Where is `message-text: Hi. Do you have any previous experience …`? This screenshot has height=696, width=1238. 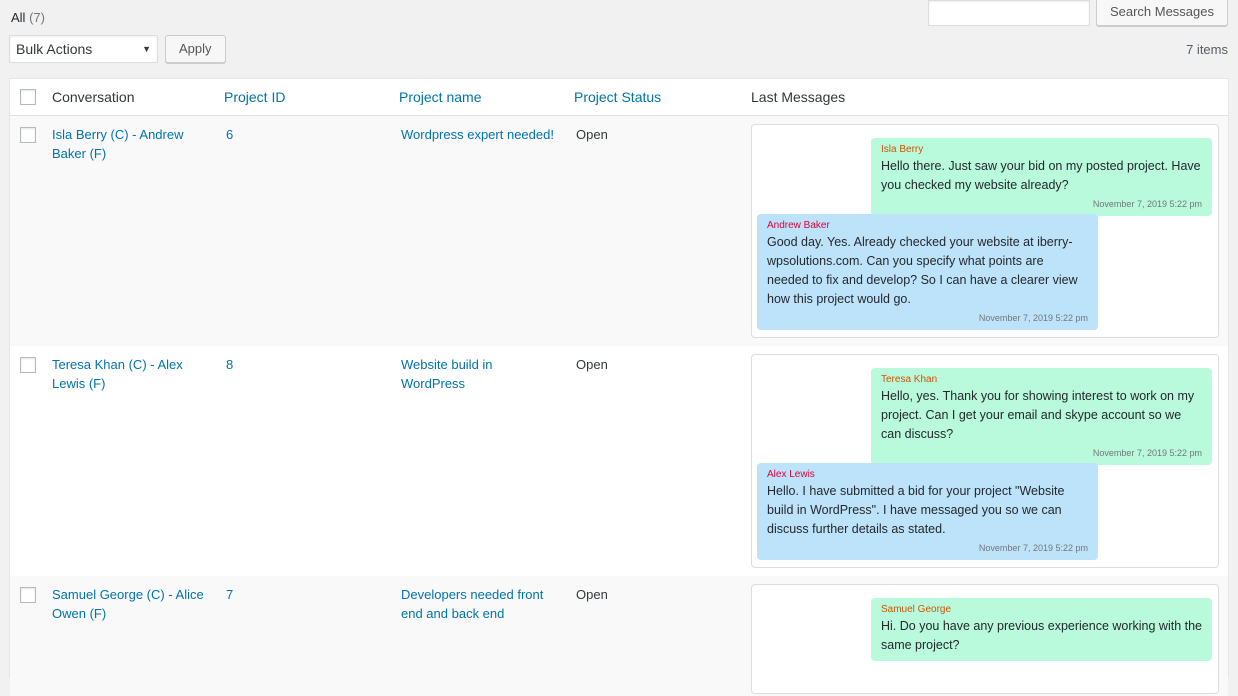
message-text: Hi. Do you have any previous experience … is located at coordinates (1042, 635).